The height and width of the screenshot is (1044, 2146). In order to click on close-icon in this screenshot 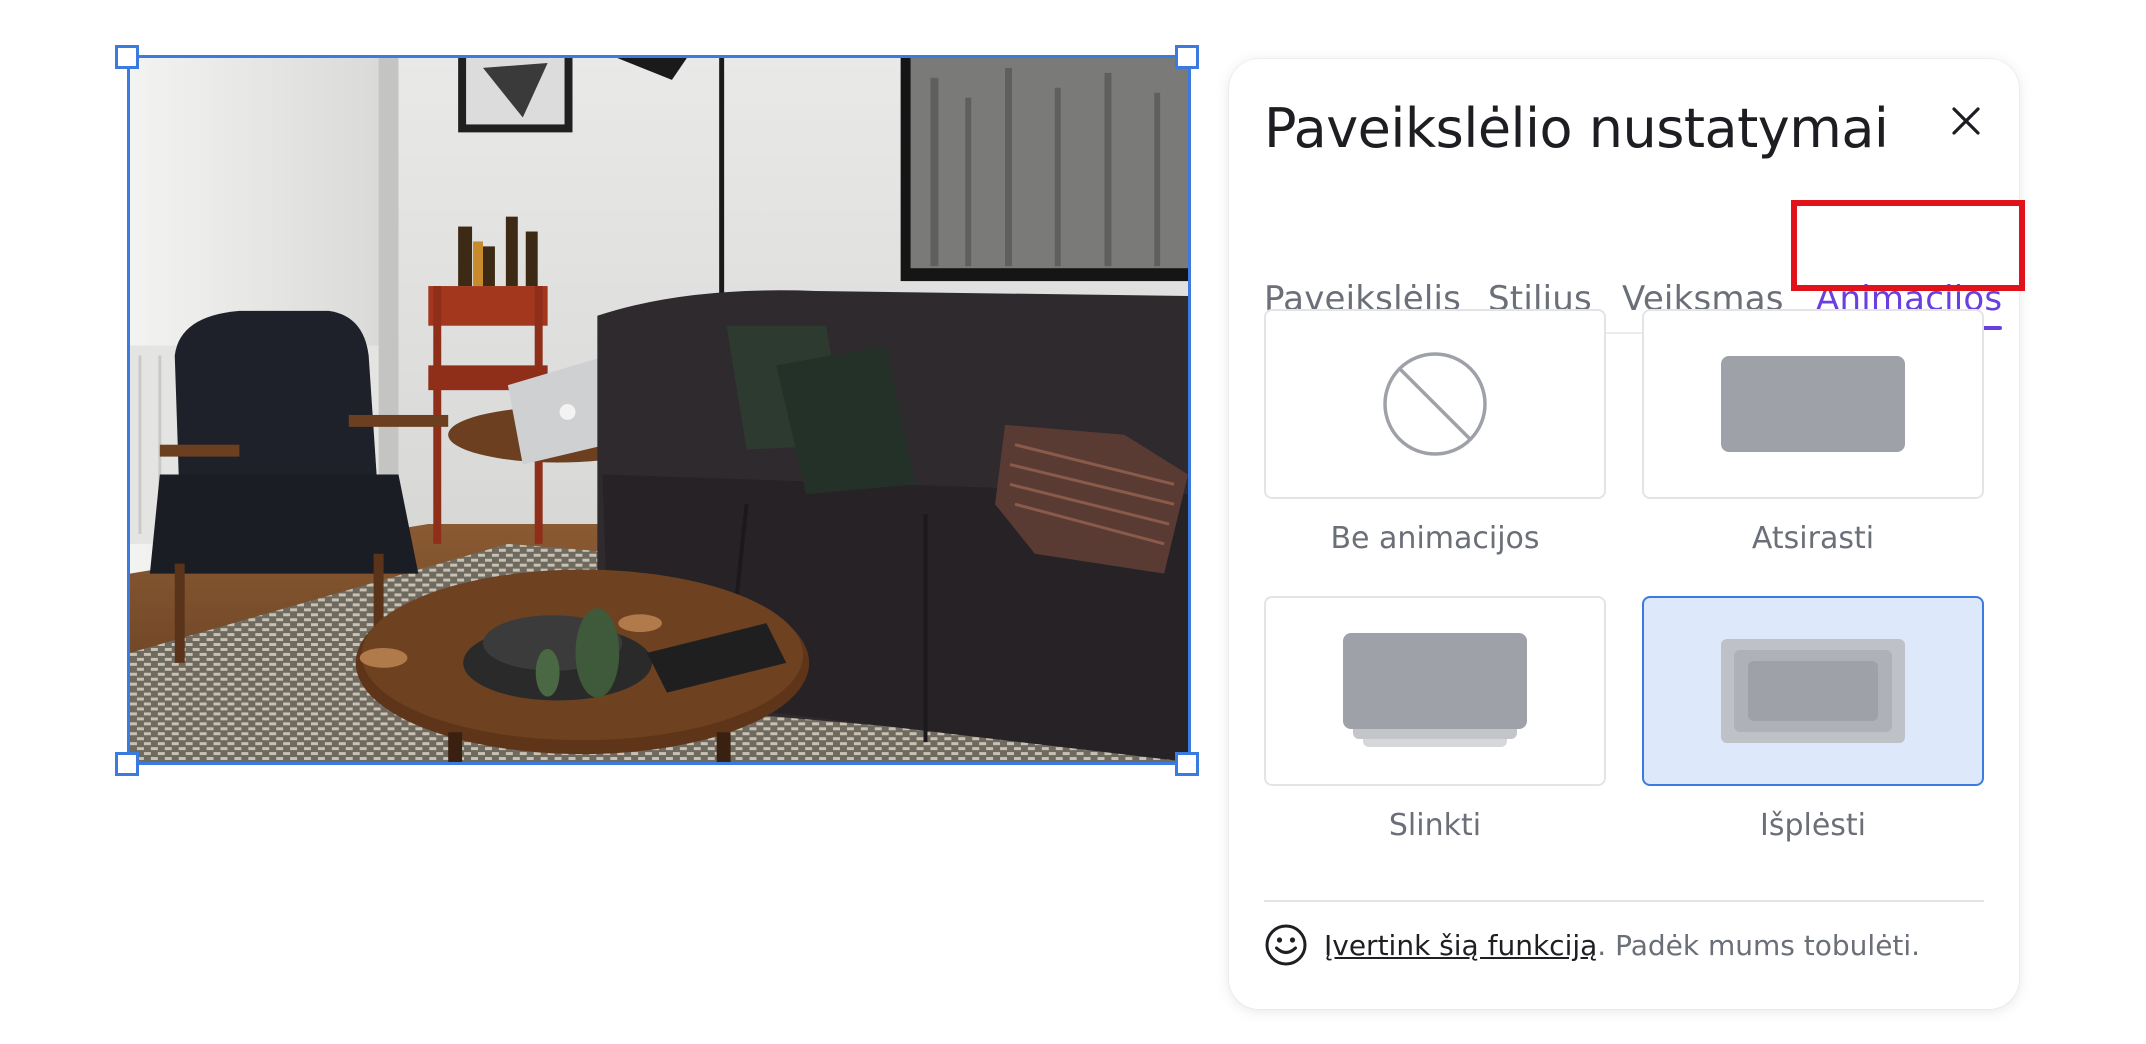, I will do `click(1966, 121)`.